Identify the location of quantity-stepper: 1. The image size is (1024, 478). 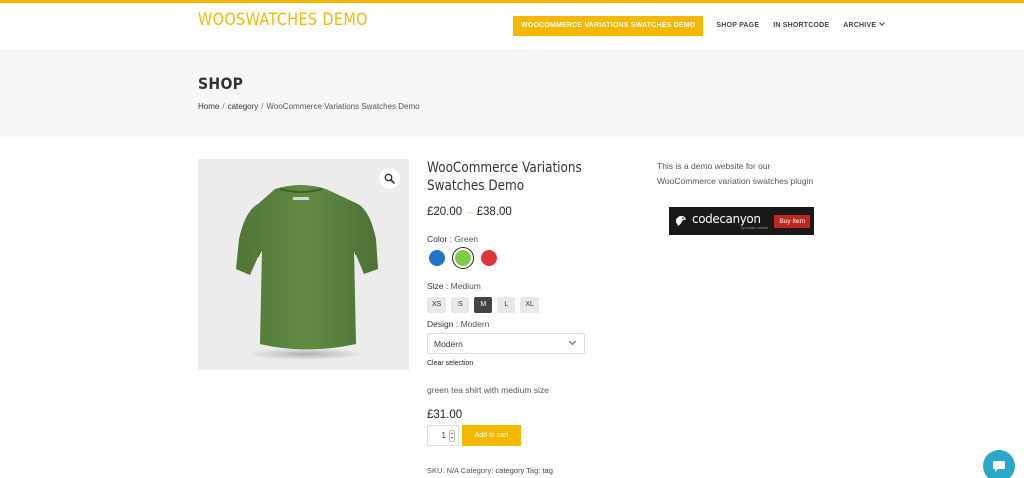
(443, 435).